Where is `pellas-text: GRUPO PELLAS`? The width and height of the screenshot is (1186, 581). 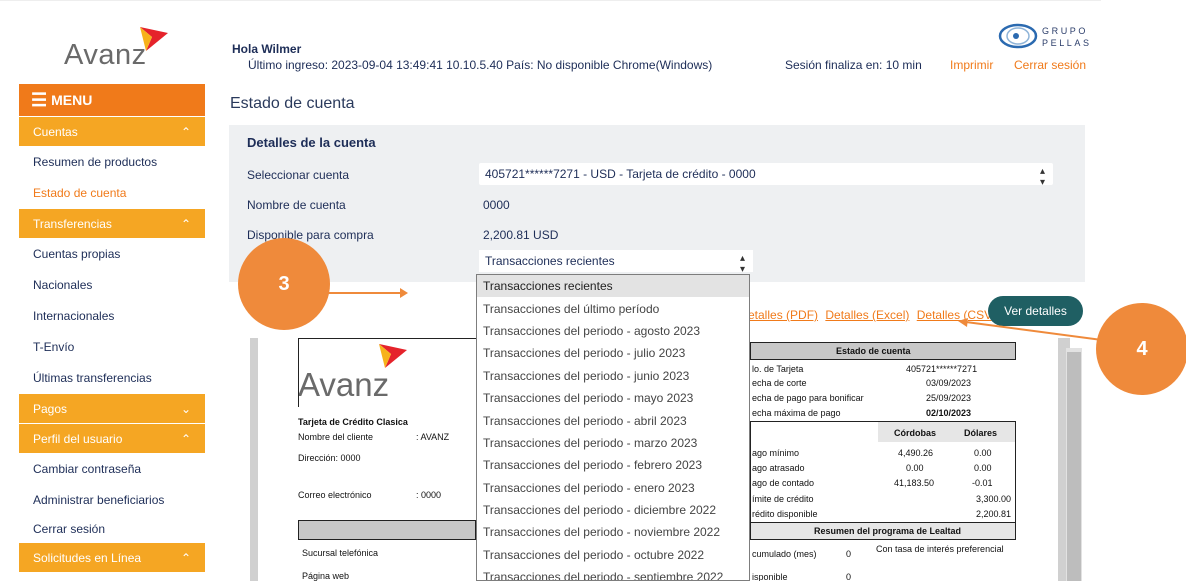
pellas-text: GRUPO PELLAS is located at coordinates (1067, 37).